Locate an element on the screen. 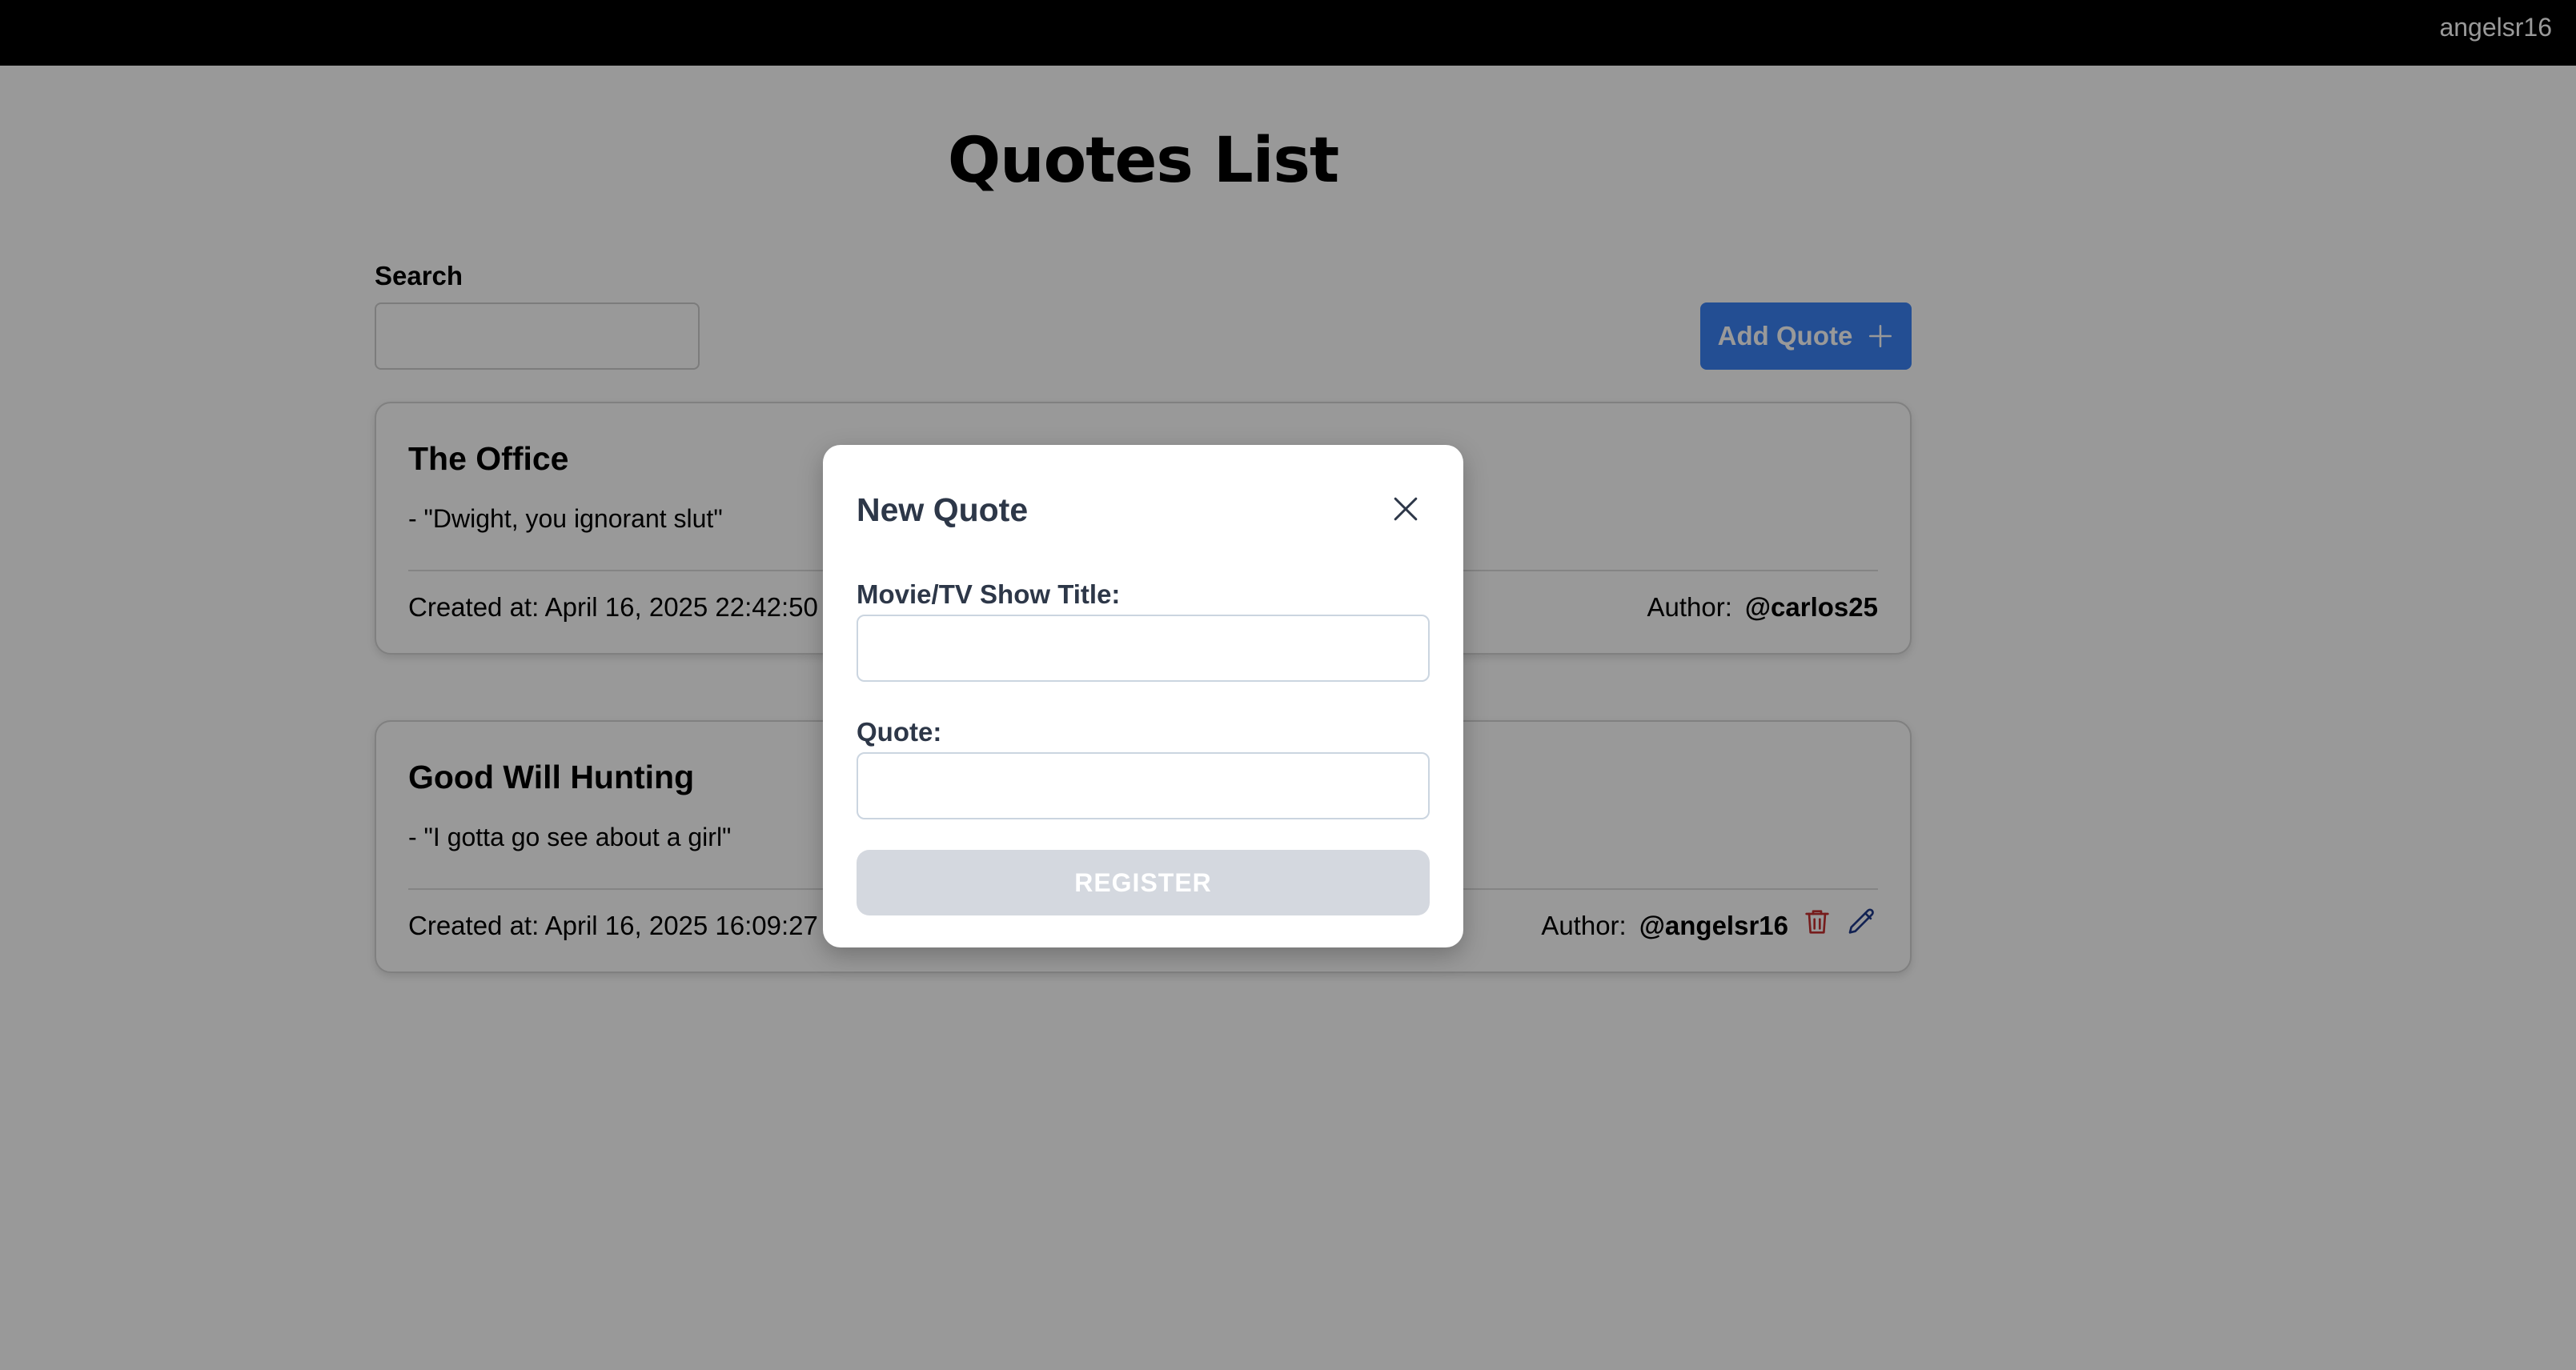 The height and width of the screenshot is (1370, 2576). title-field-input is located at coordinates (1144, 649).